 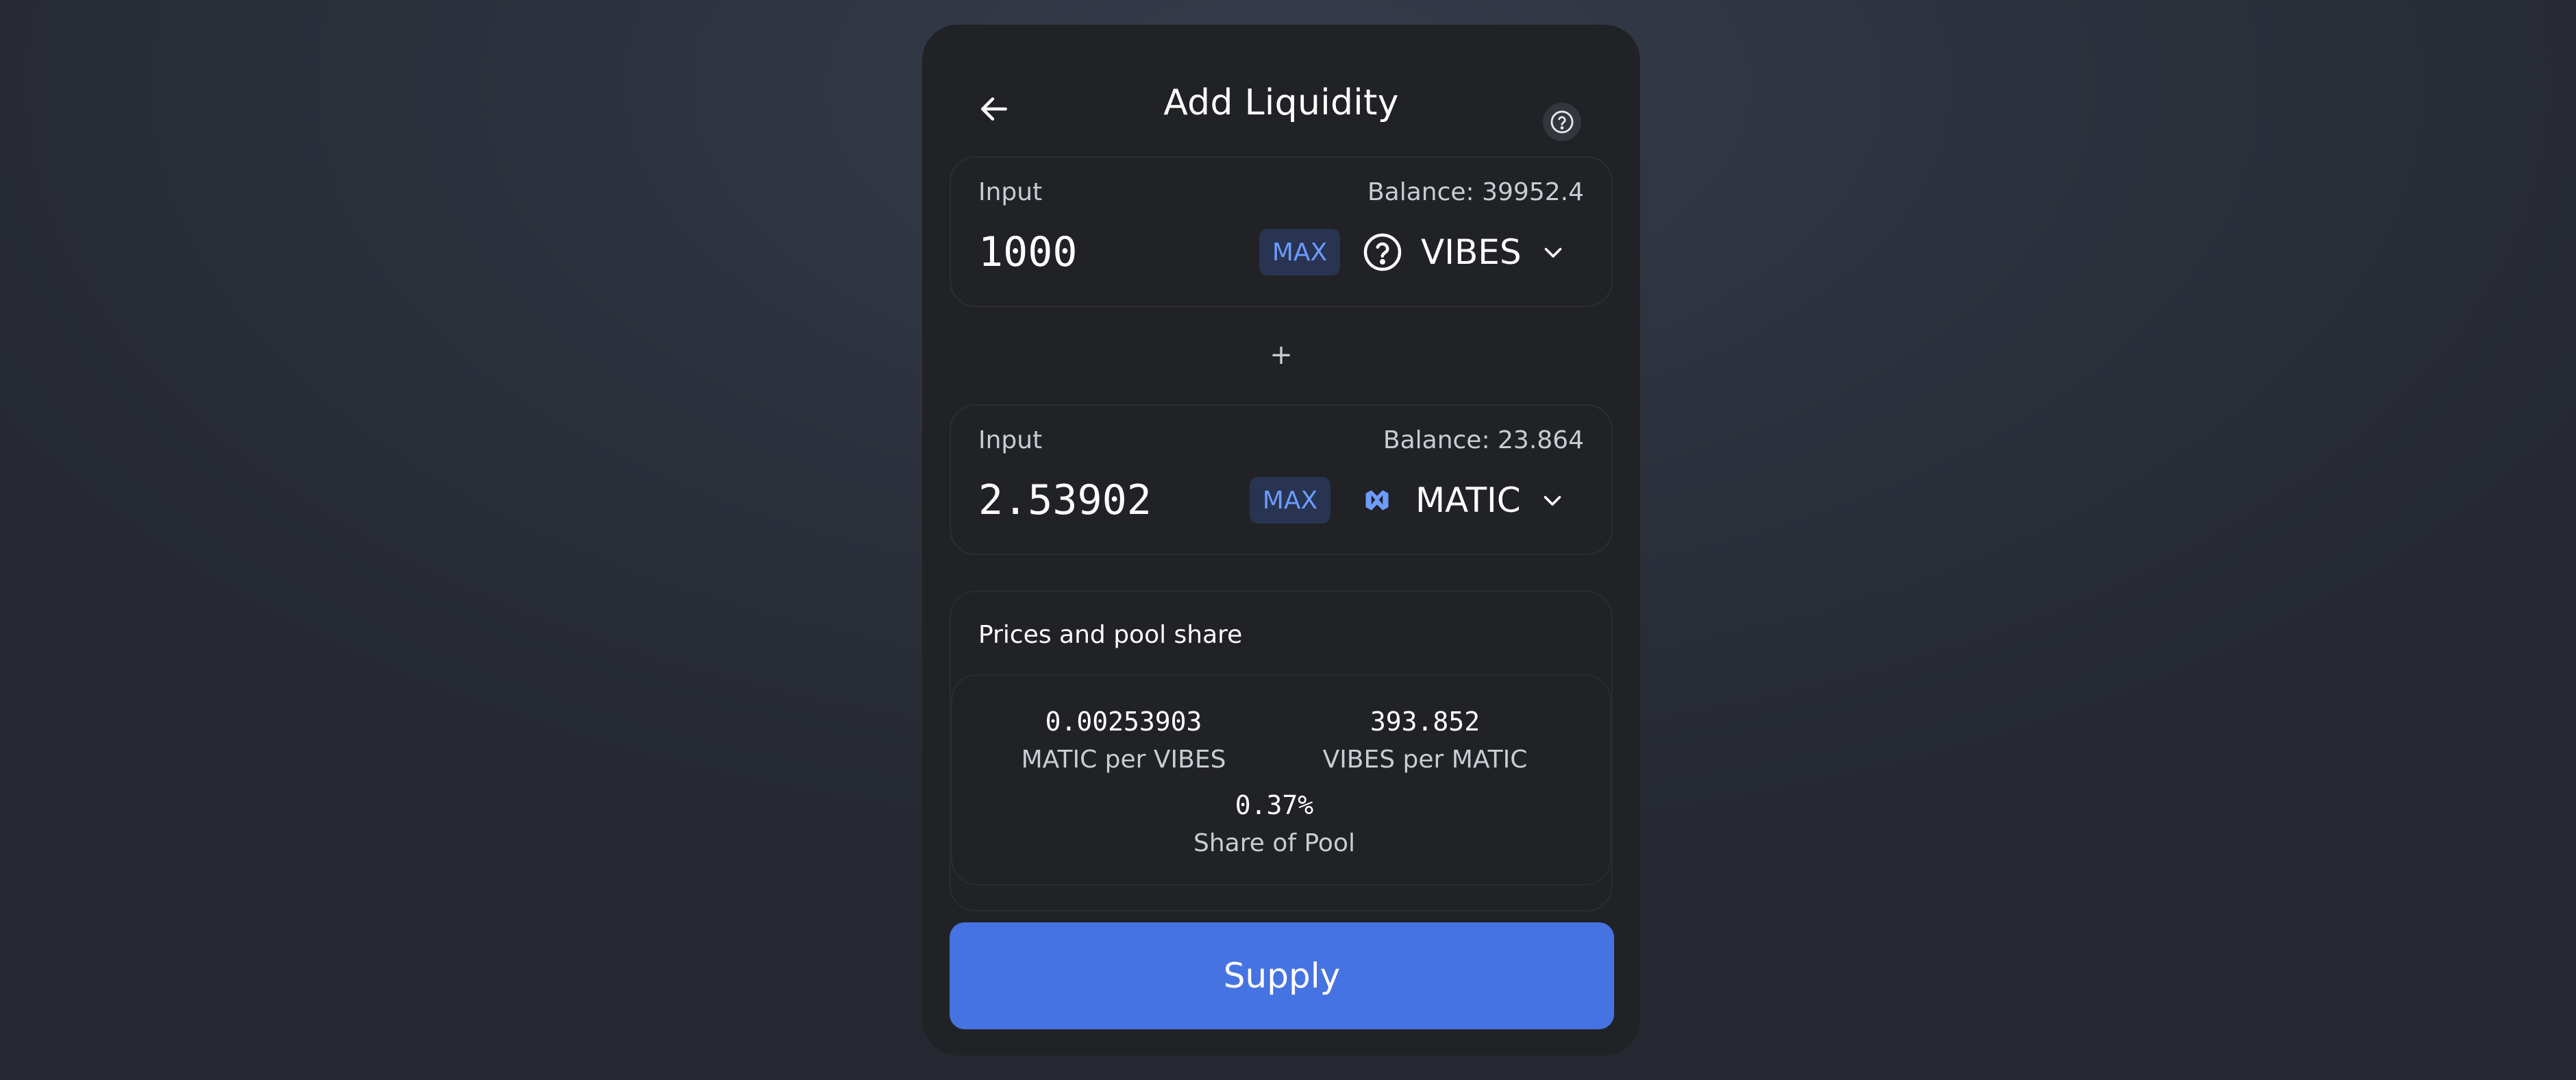 I want to click on max-button-vibes: MAX, so click(x=1299, y=252).